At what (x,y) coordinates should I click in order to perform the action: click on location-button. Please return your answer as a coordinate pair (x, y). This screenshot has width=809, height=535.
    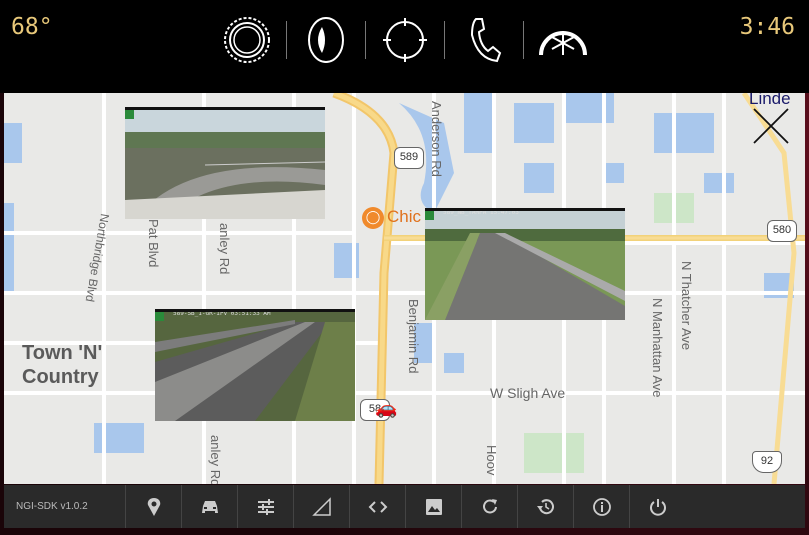
    Looking at the image, I should click on (153, 506).